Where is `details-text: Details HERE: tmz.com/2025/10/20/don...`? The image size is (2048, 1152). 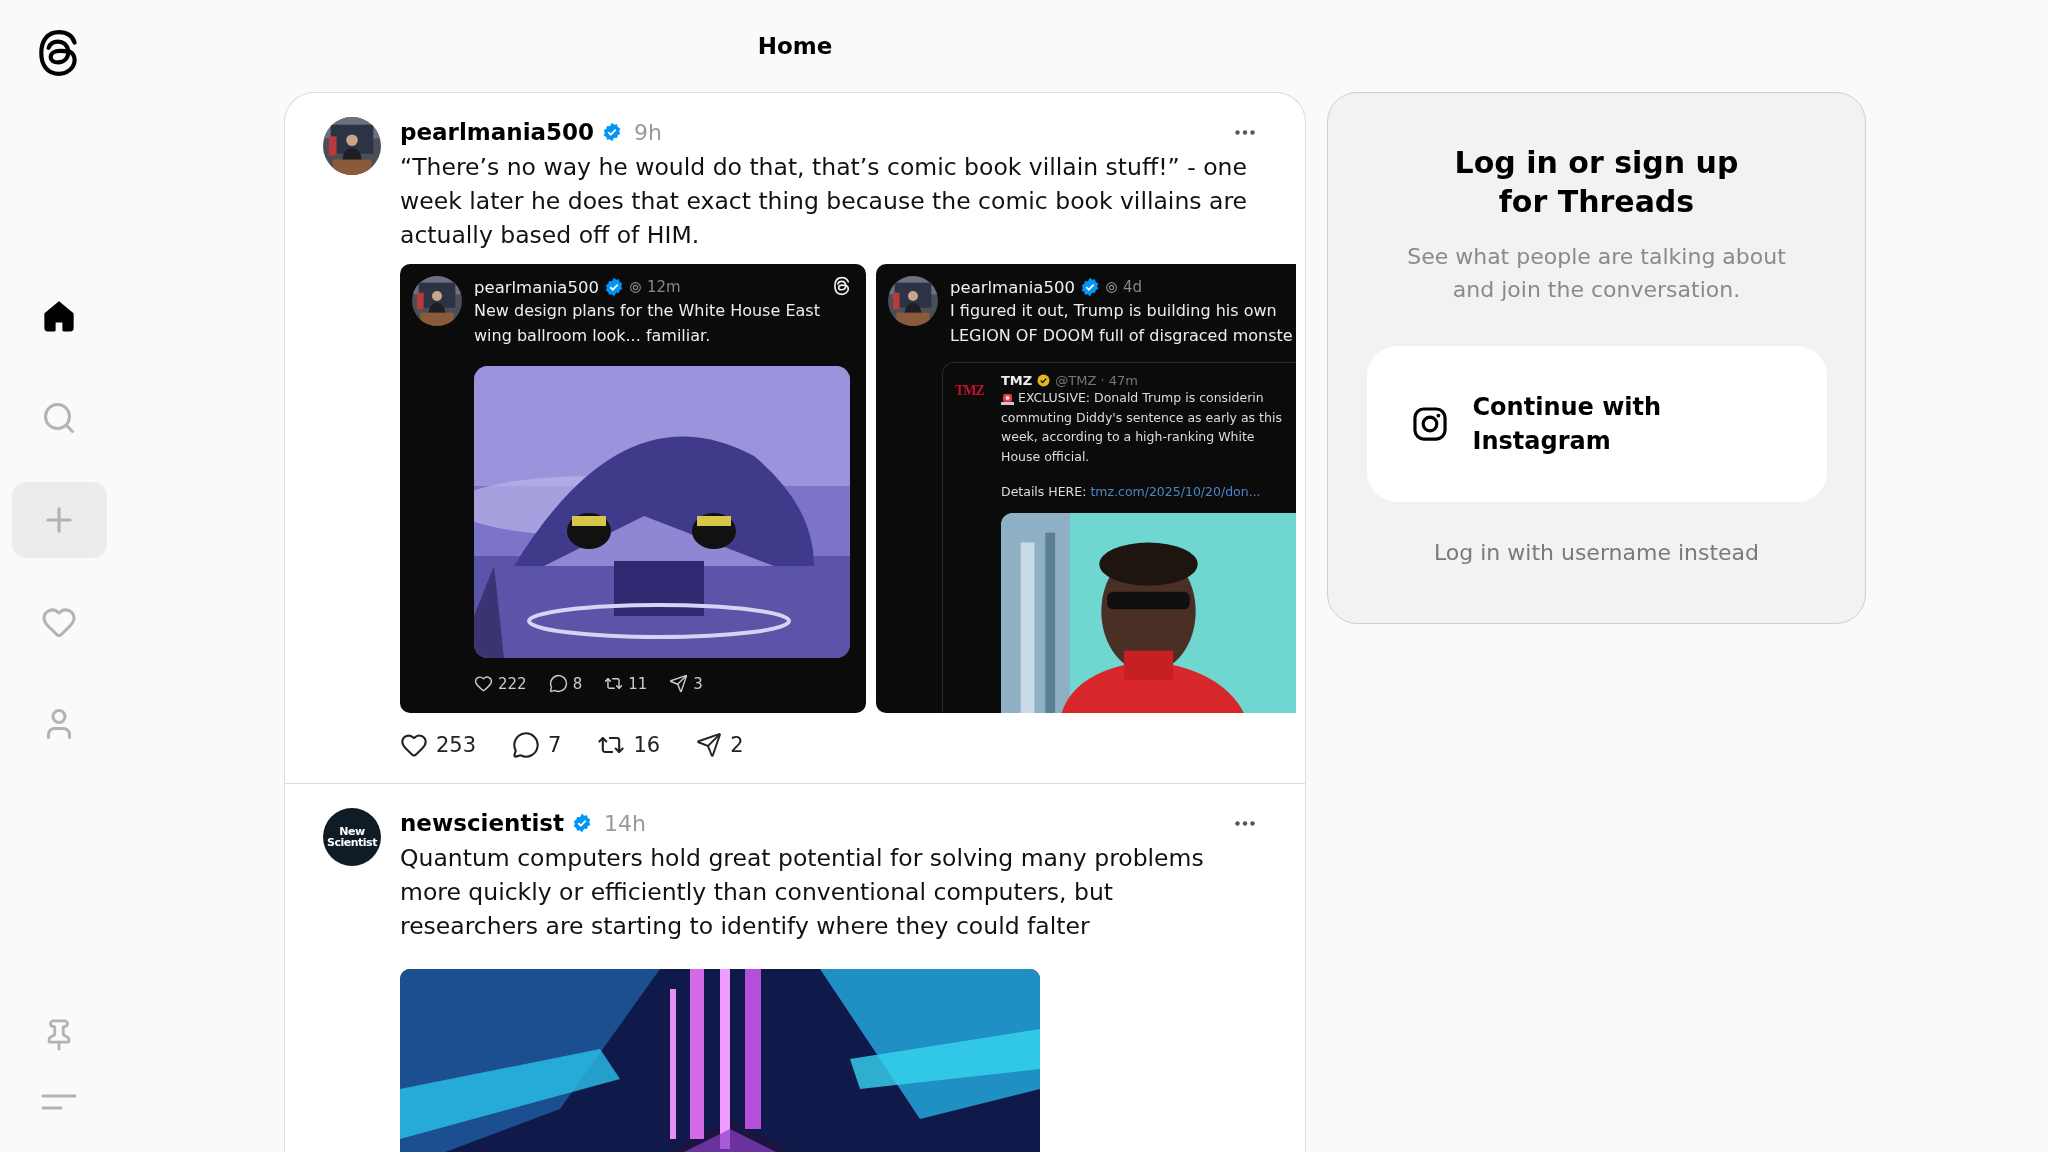 details-text: Details HERE: tmz.com/2025/10/20/don... is located at coordinates (1131, 491).